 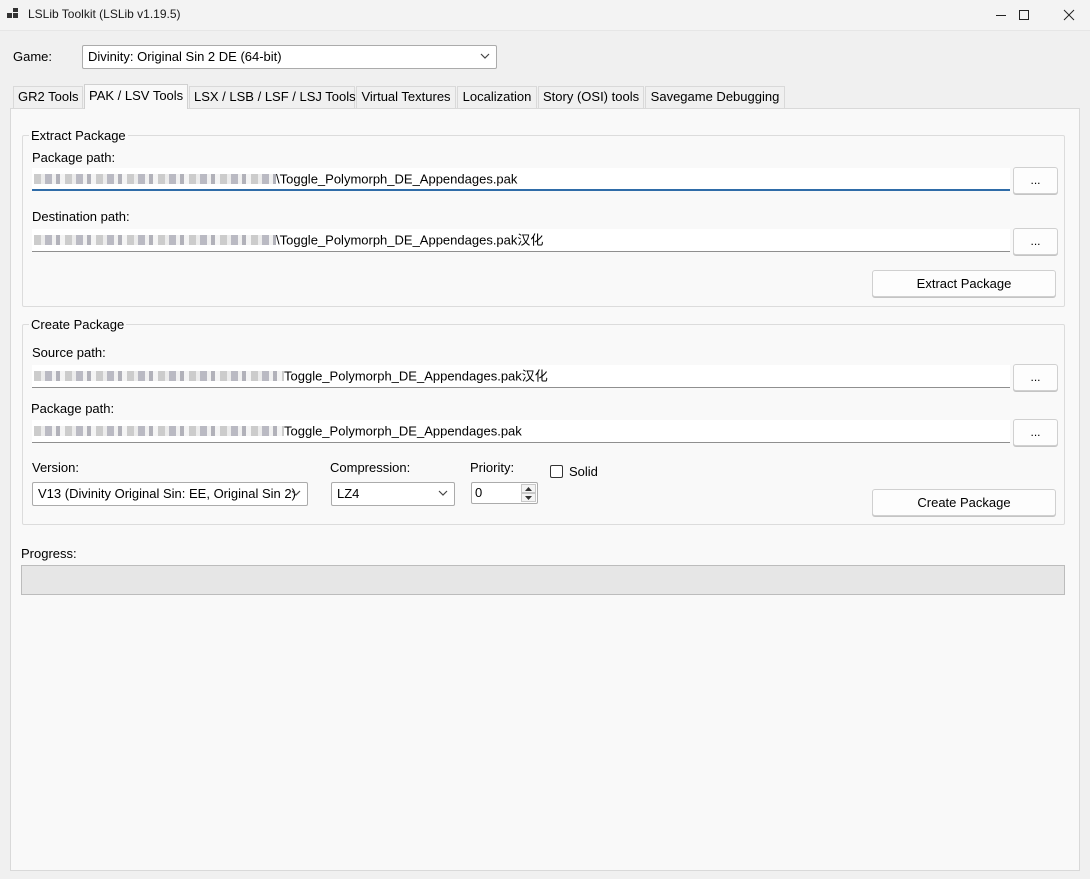 I want to click on extract-package-path-value: \Toggle_Polymorph_DE_Appendages.pak, so click(x=397, y=179).